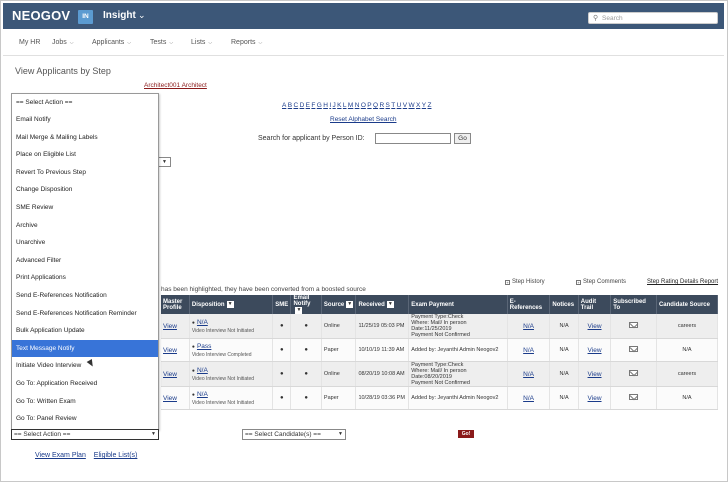 This screenshot has width=728, height=482. What do you see at coordinates (161, 42) in the screenshot?
I see `nav-tests: Tests ⌵` at bounding box center [161, 42].